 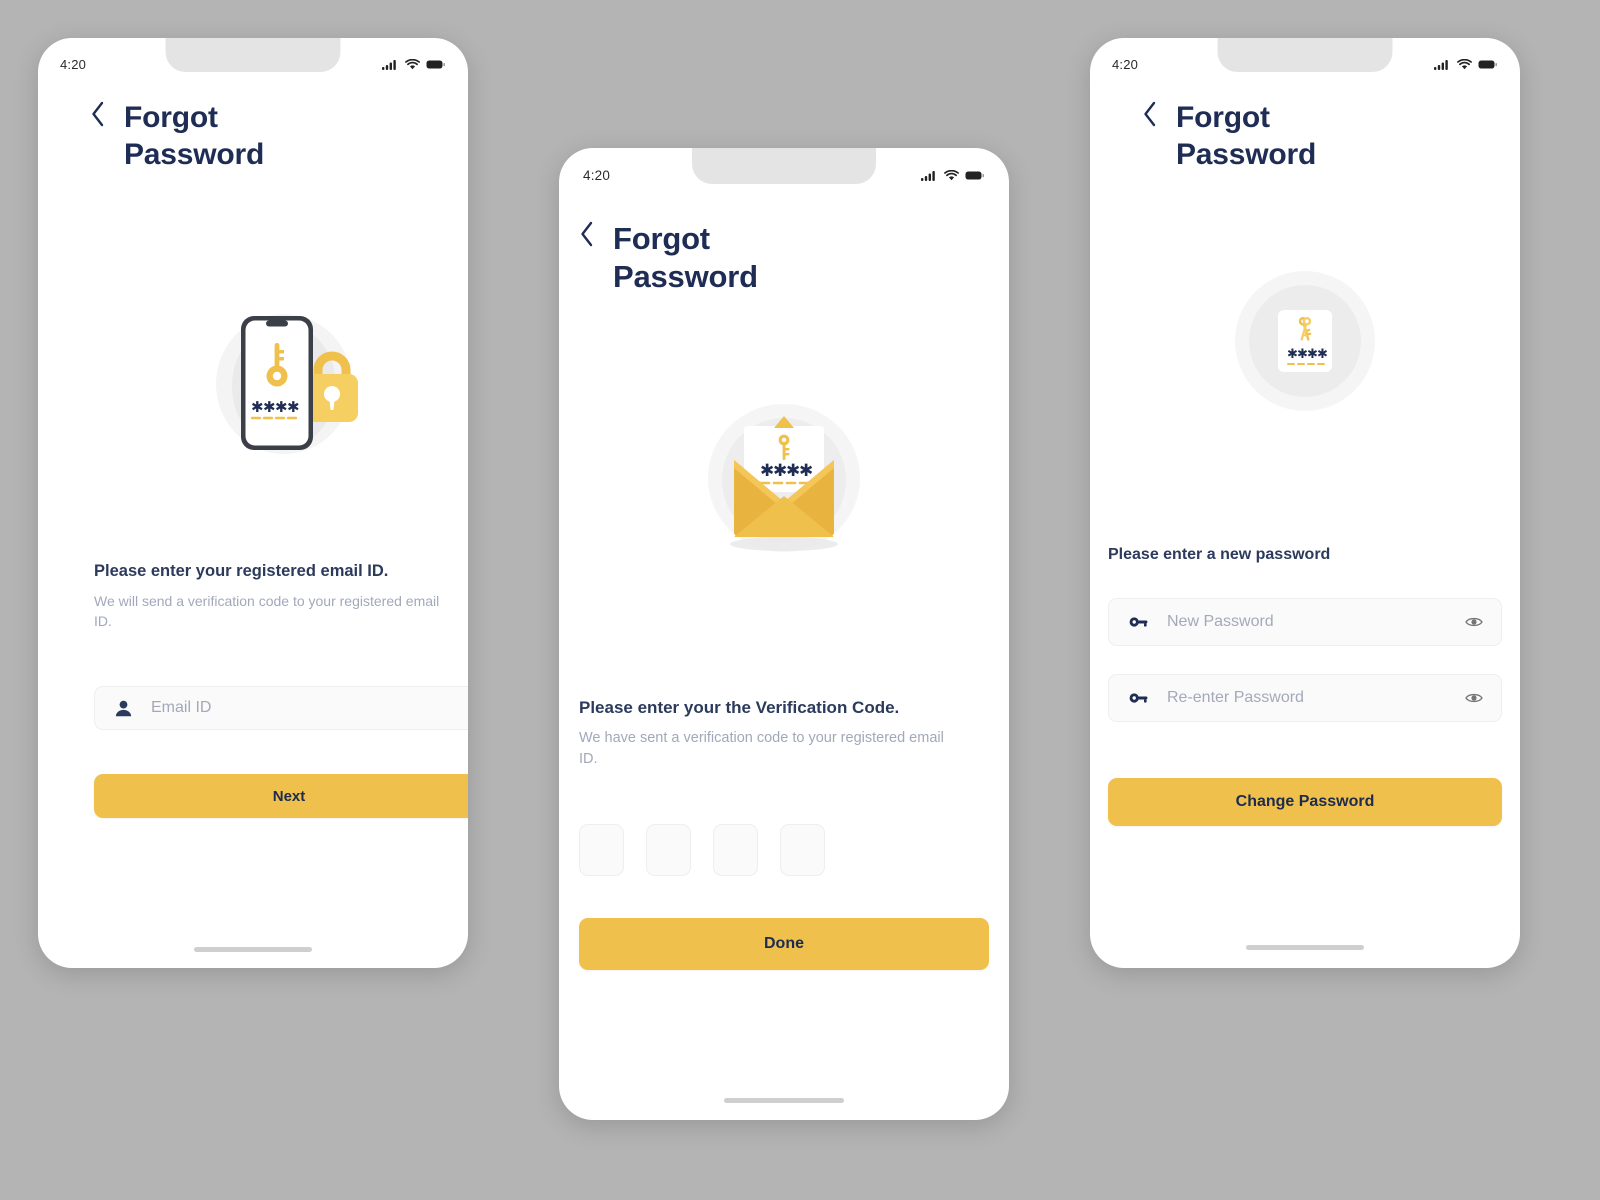 I want to click on done-button: Done, so click(x=784, y=944).